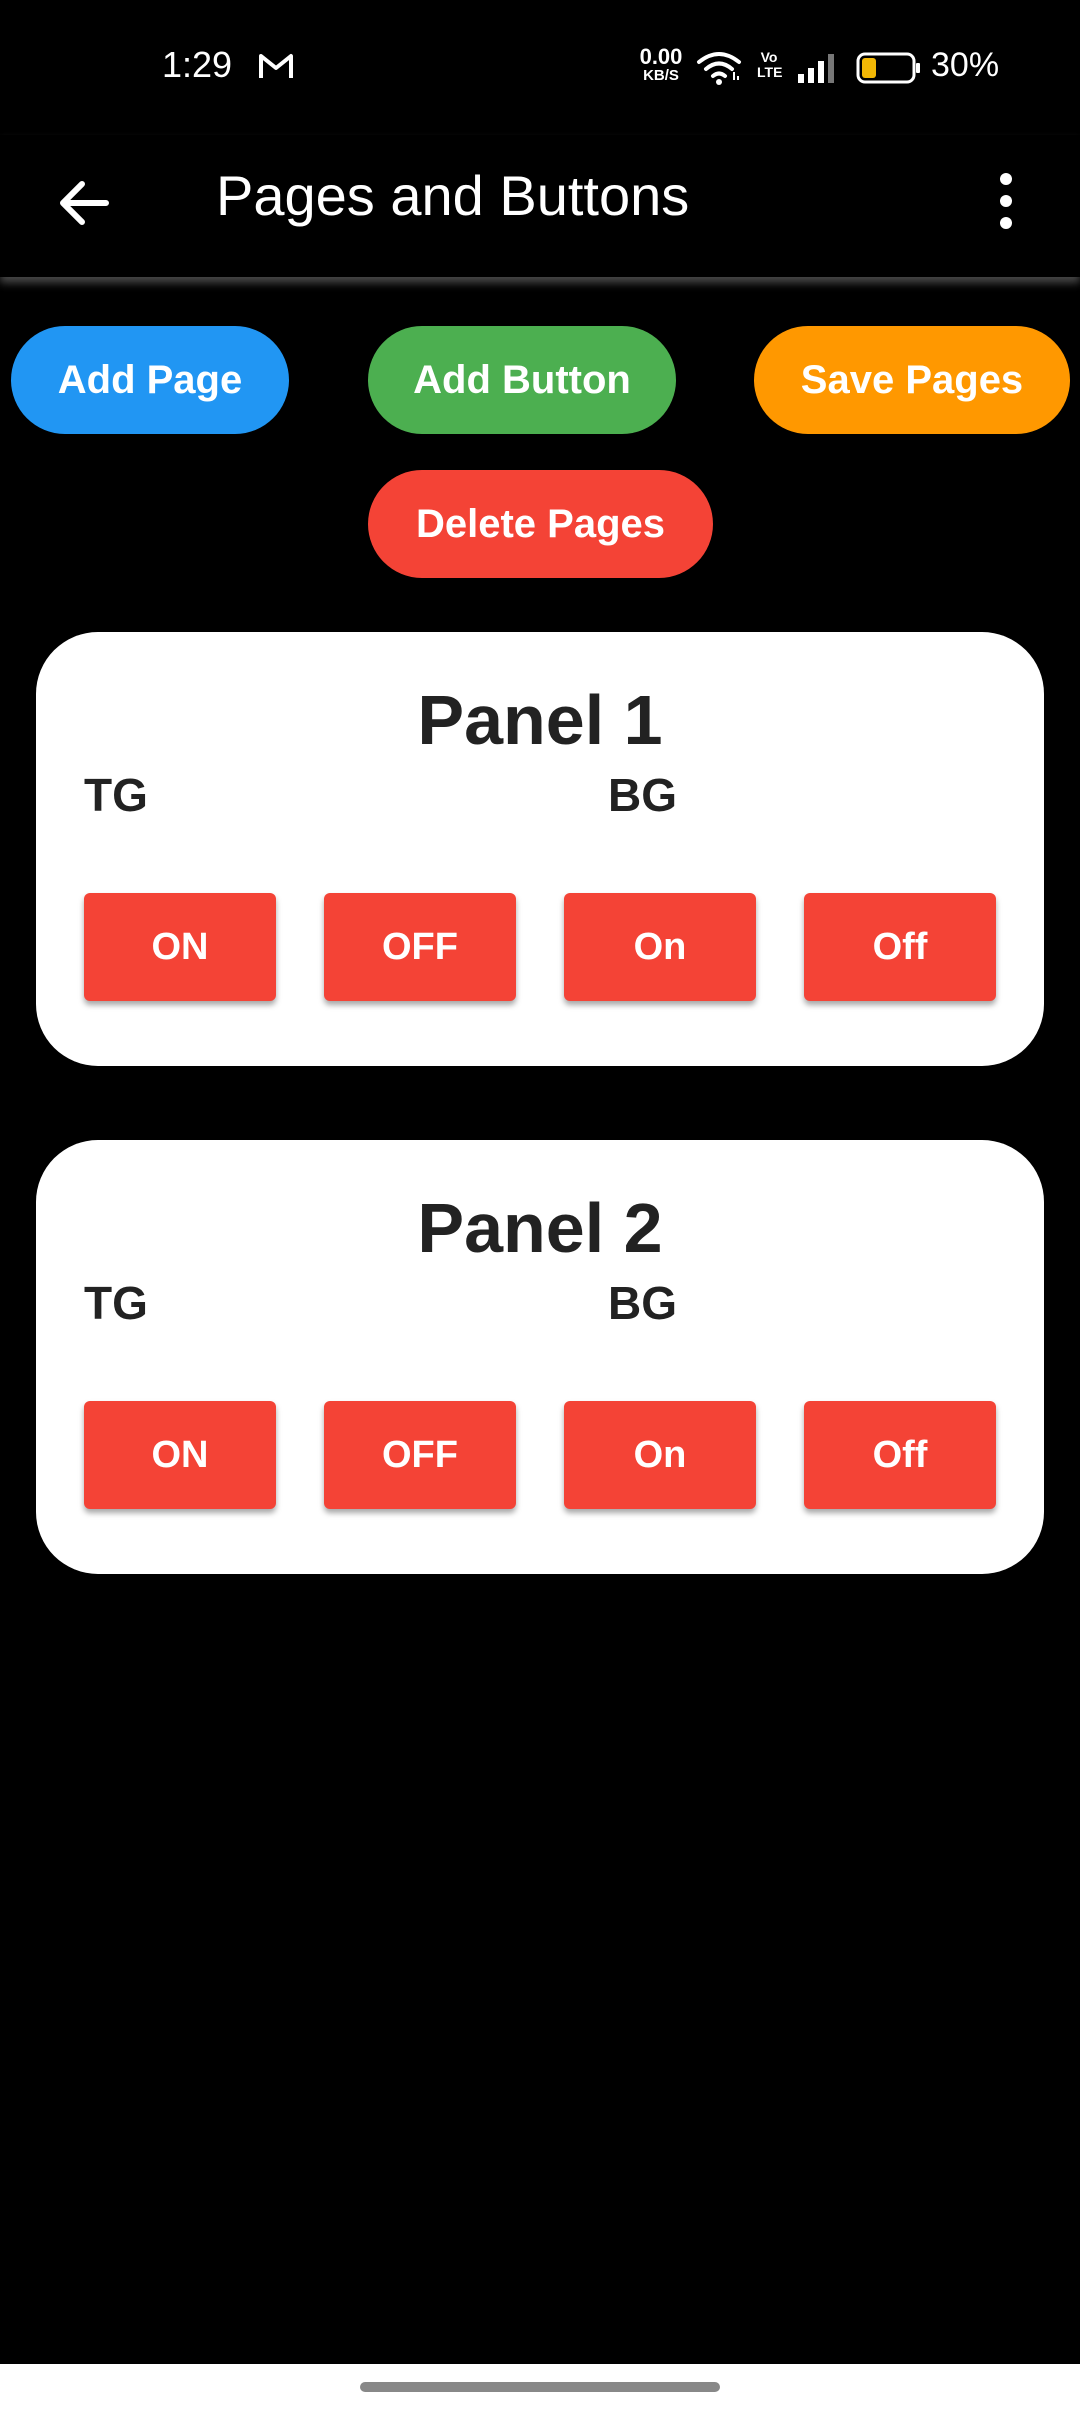  What do you see at coordinates (276, 66) in the screenshot?
I see `gmail-icon` at bounding box center [276, 66].